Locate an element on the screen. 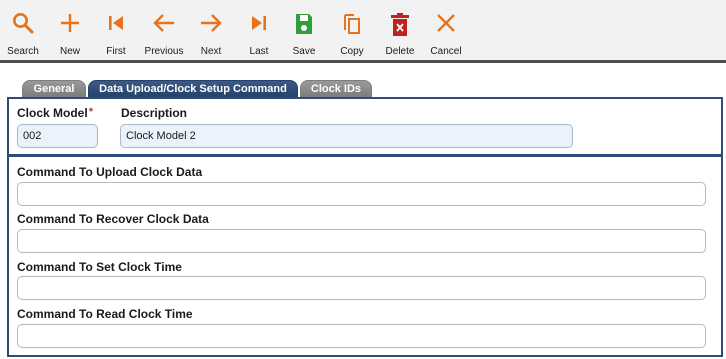  tab-general-label: General is located at coordinates (54, 89).